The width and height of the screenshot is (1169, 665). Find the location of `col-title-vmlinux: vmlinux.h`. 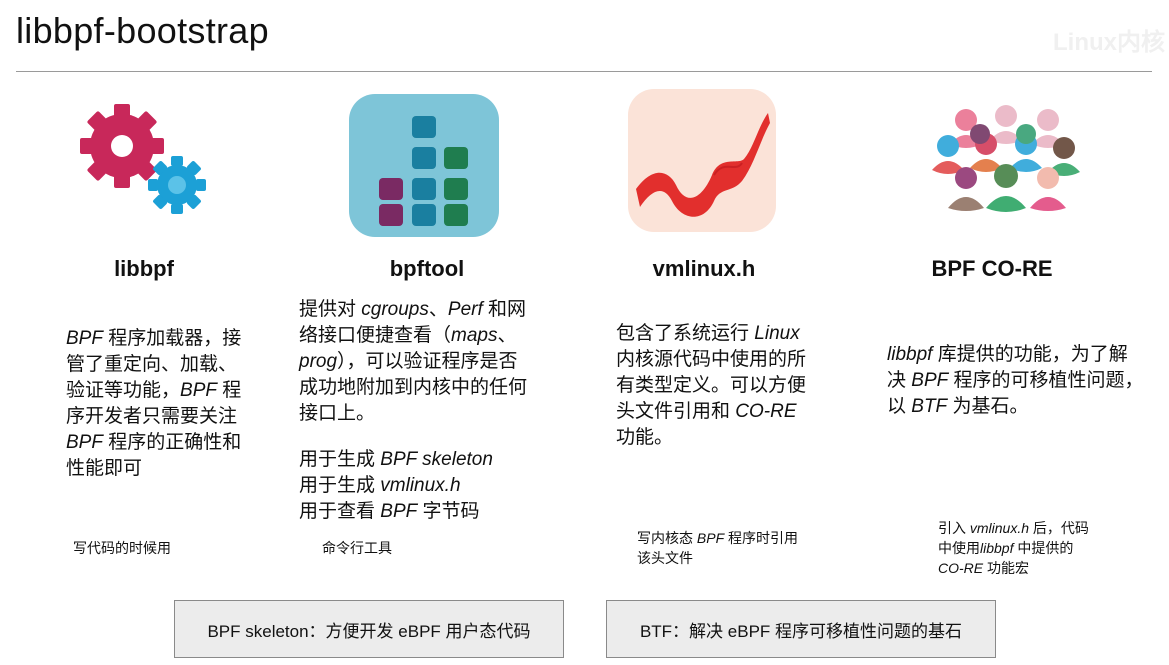

col-title-vmlinux: vmlinux.h is located at coordinates (704, 268).